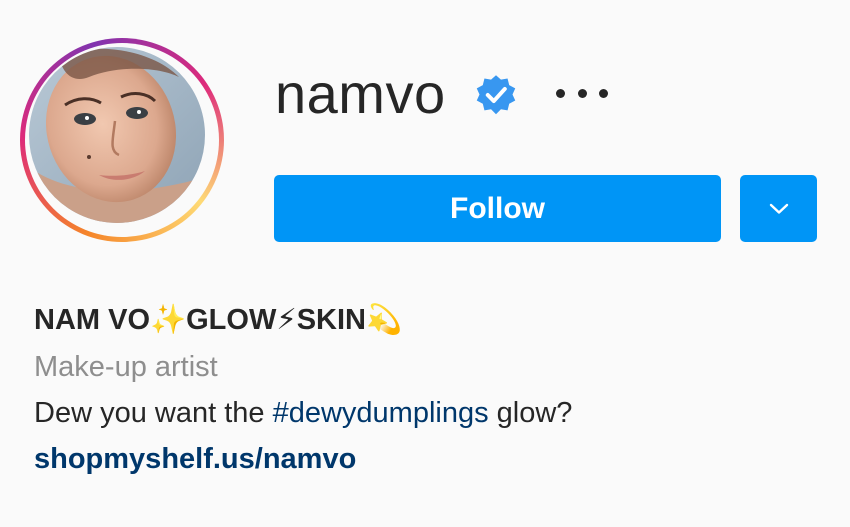 Image resolution: width=850 pixels, height=527 pixels. Describe the element at coordinates (331, 320) in the screenshot. I see `full-name-part: SKIN` at that location.